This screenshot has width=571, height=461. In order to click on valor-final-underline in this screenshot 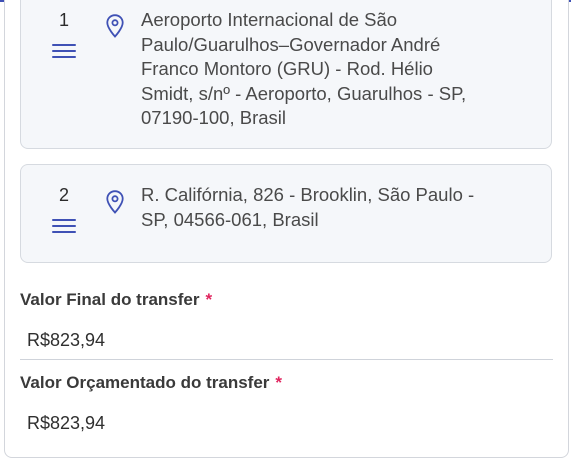, I will do `click(286, 359)`.